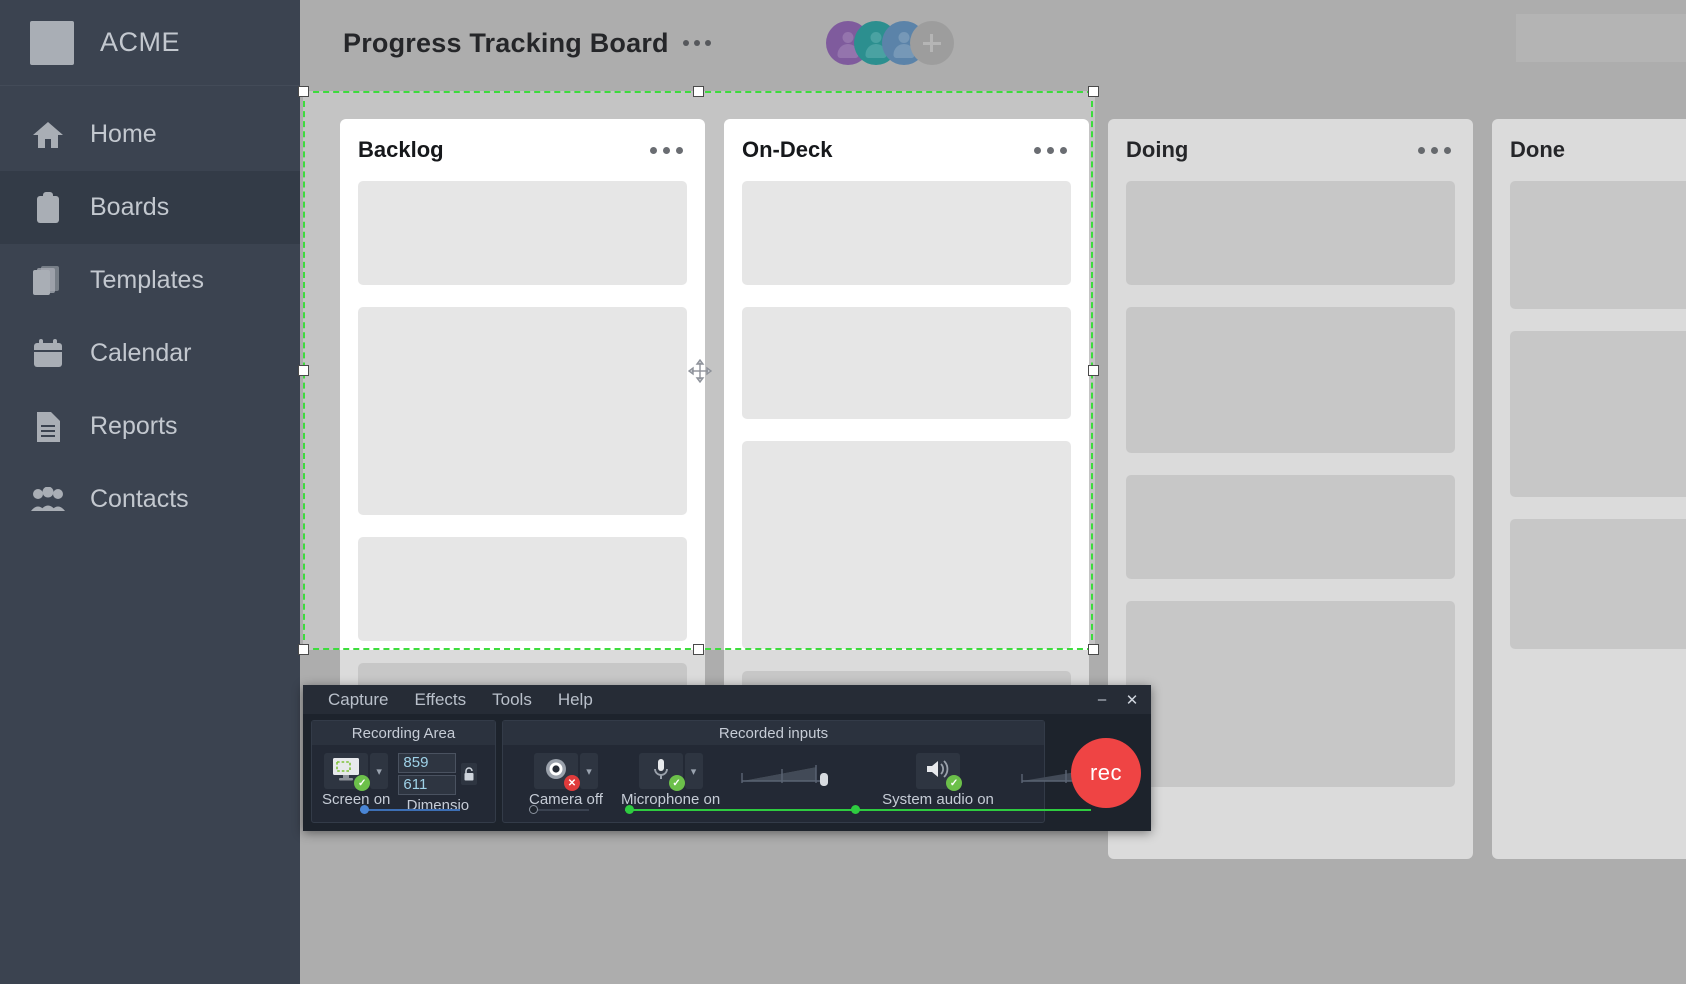  What do you see at coordinates (130, 207) in the screenshot?
I see `sidebar-item-label: Boards` at bounding box center [130, 207].